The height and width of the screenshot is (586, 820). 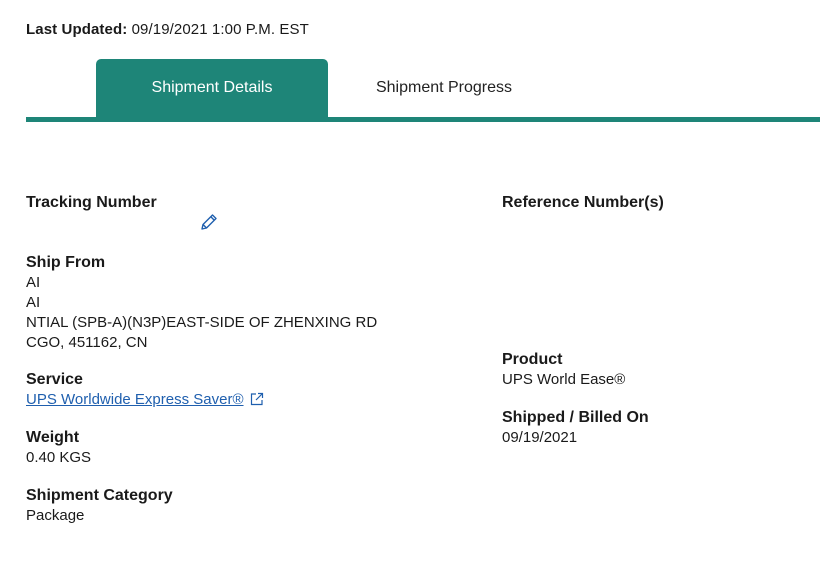 What do you see at coordinates (54, 379) in the screenshot?
I see `service-label: Service` at bounding box center [54, 379].